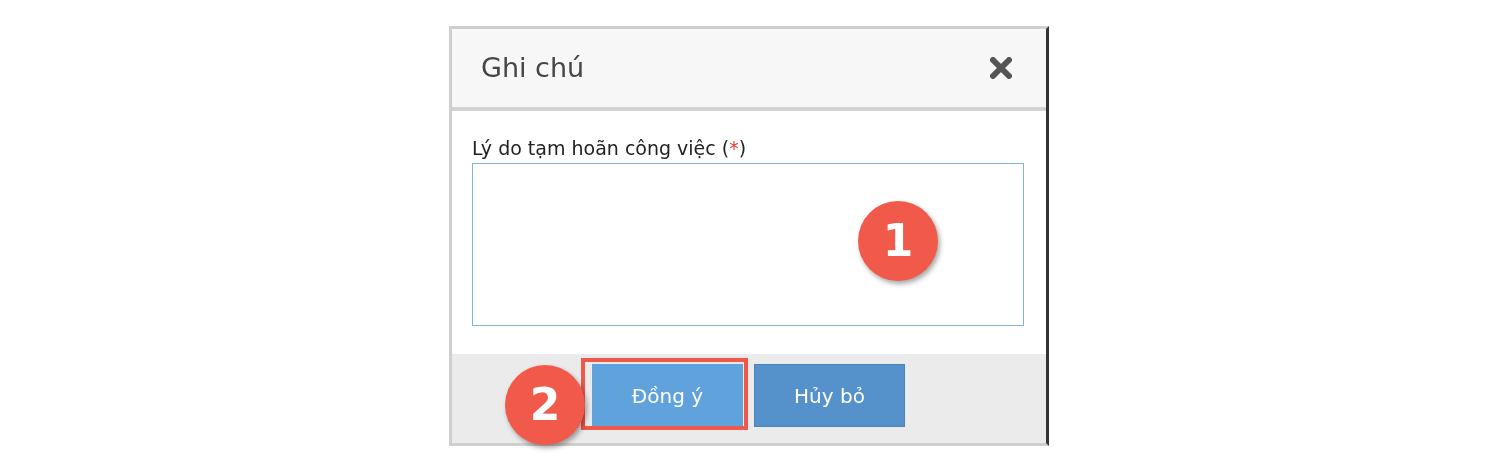  I want to click on dialog-button: Hủy bỏ, so click(829, 395).